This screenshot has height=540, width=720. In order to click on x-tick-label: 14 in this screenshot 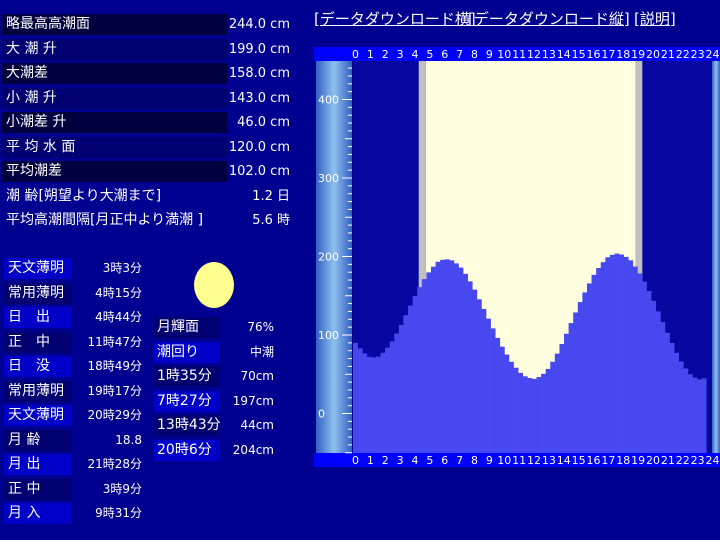, I will do `click(564, 460)`.